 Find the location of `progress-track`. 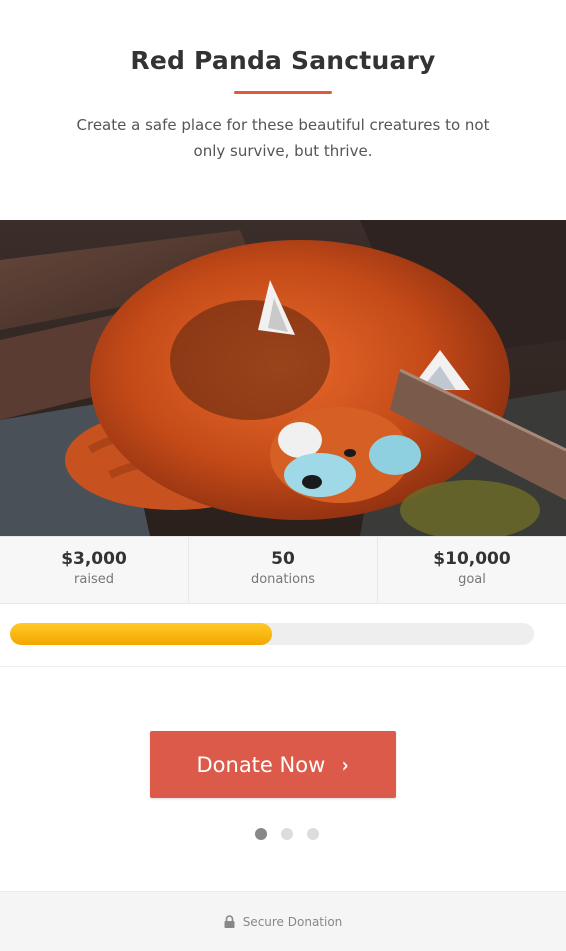

progress-track is located at coordinates (272, 634).